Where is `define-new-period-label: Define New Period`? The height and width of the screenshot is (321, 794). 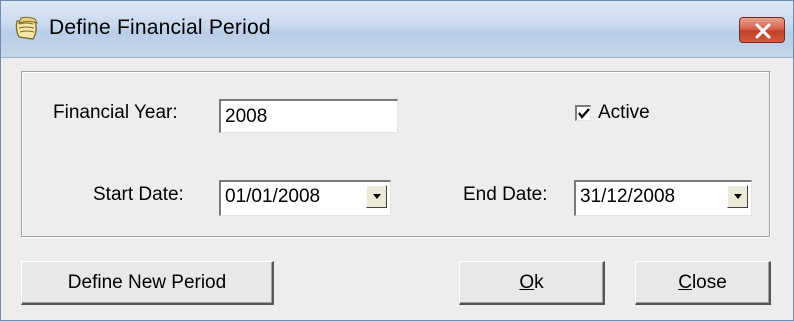
define-new-period-label: Define New Period is located at coordinates (147, 282).